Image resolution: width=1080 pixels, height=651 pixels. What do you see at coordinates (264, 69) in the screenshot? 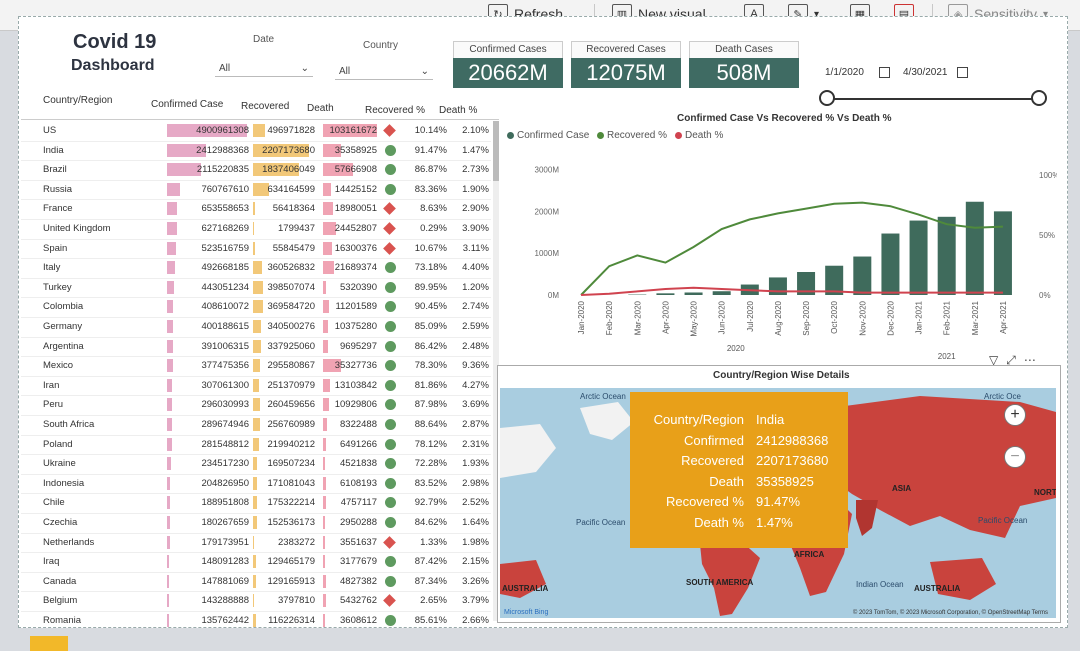
I see `date-slicer: All ⌄` at bounding box center [264, 69].